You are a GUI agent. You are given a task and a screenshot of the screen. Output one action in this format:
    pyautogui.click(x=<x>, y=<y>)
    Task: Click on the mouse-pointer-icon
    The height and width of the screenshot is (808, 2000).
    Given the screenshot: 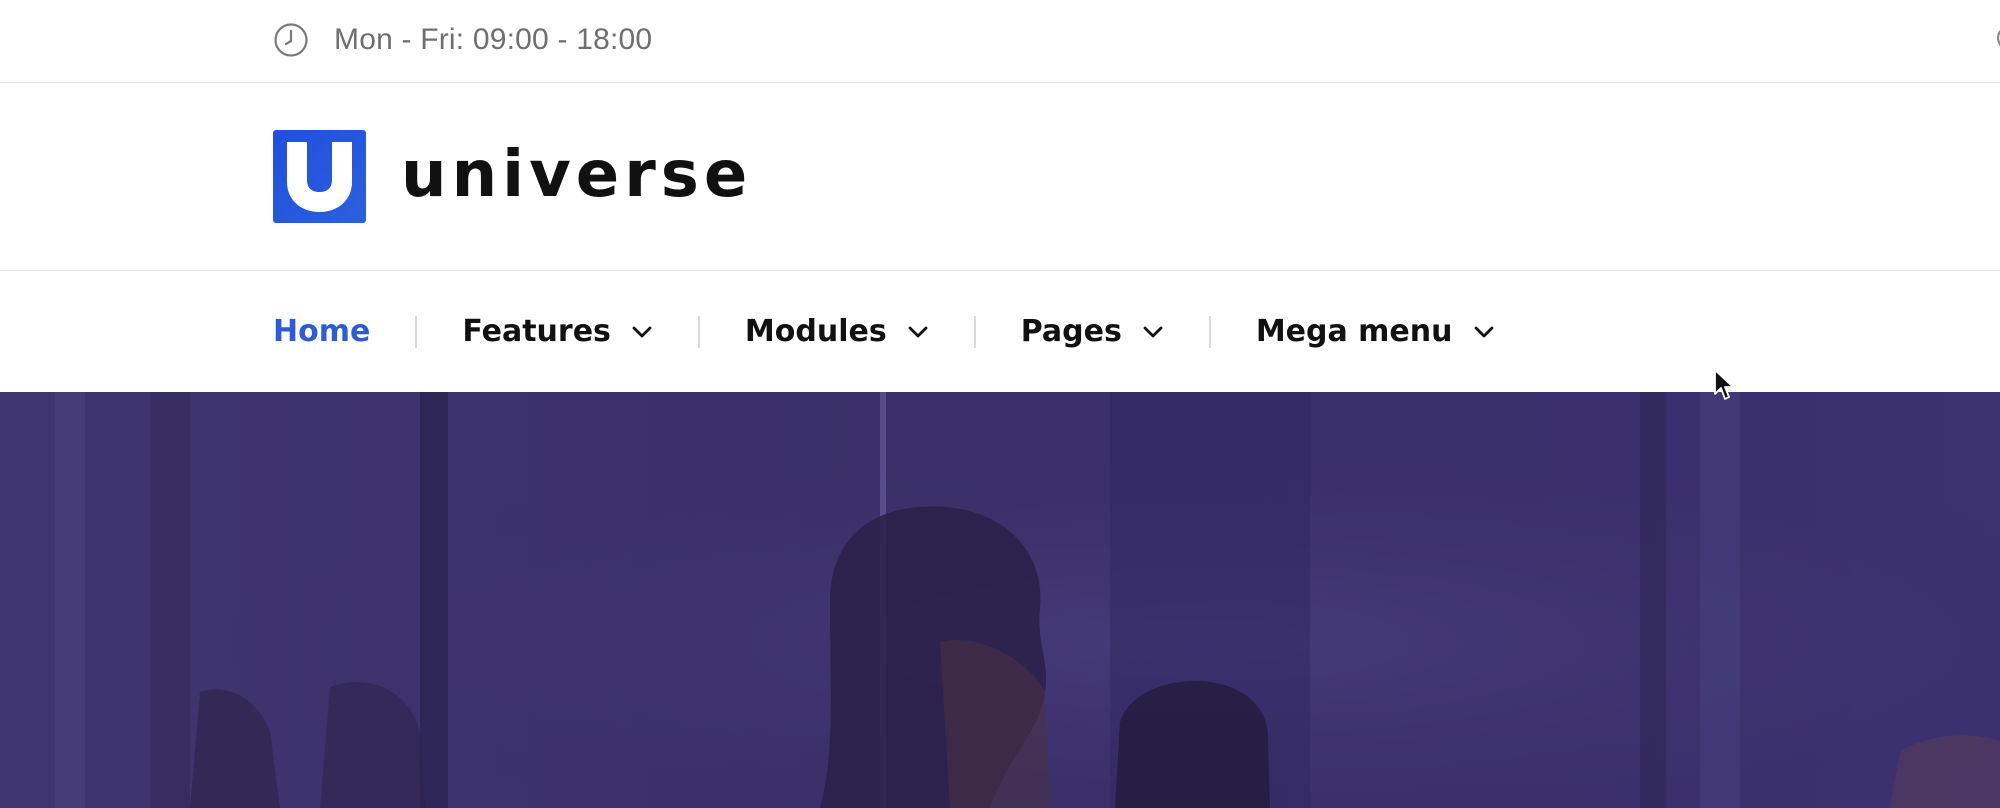 What is the action you would take?
    pyautogui.click(x=1724, y=384)
    